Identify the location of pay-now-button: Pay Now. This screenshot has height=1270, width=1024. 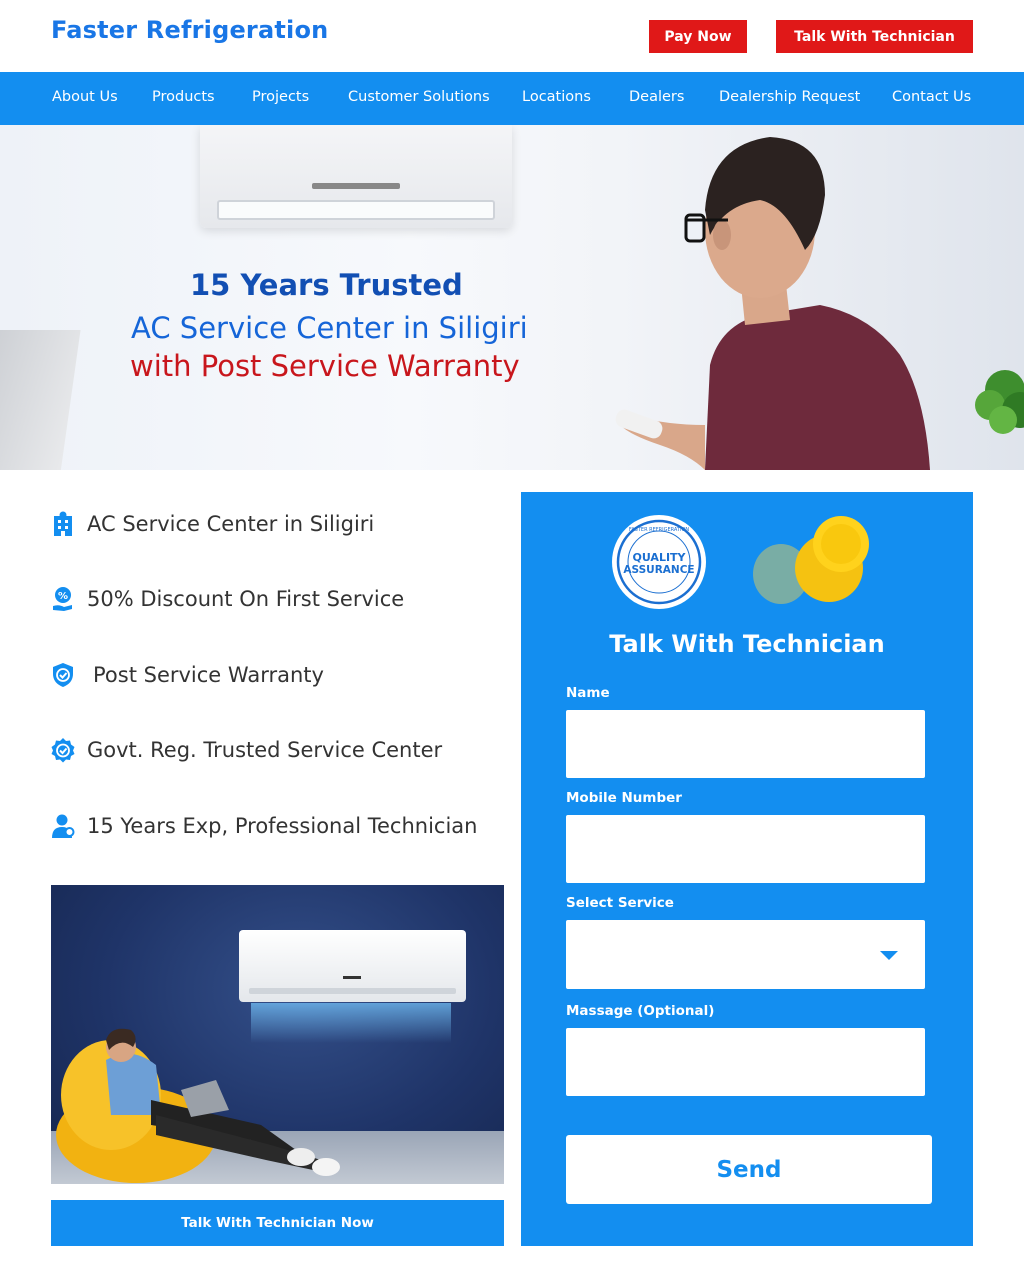
(698, 36).